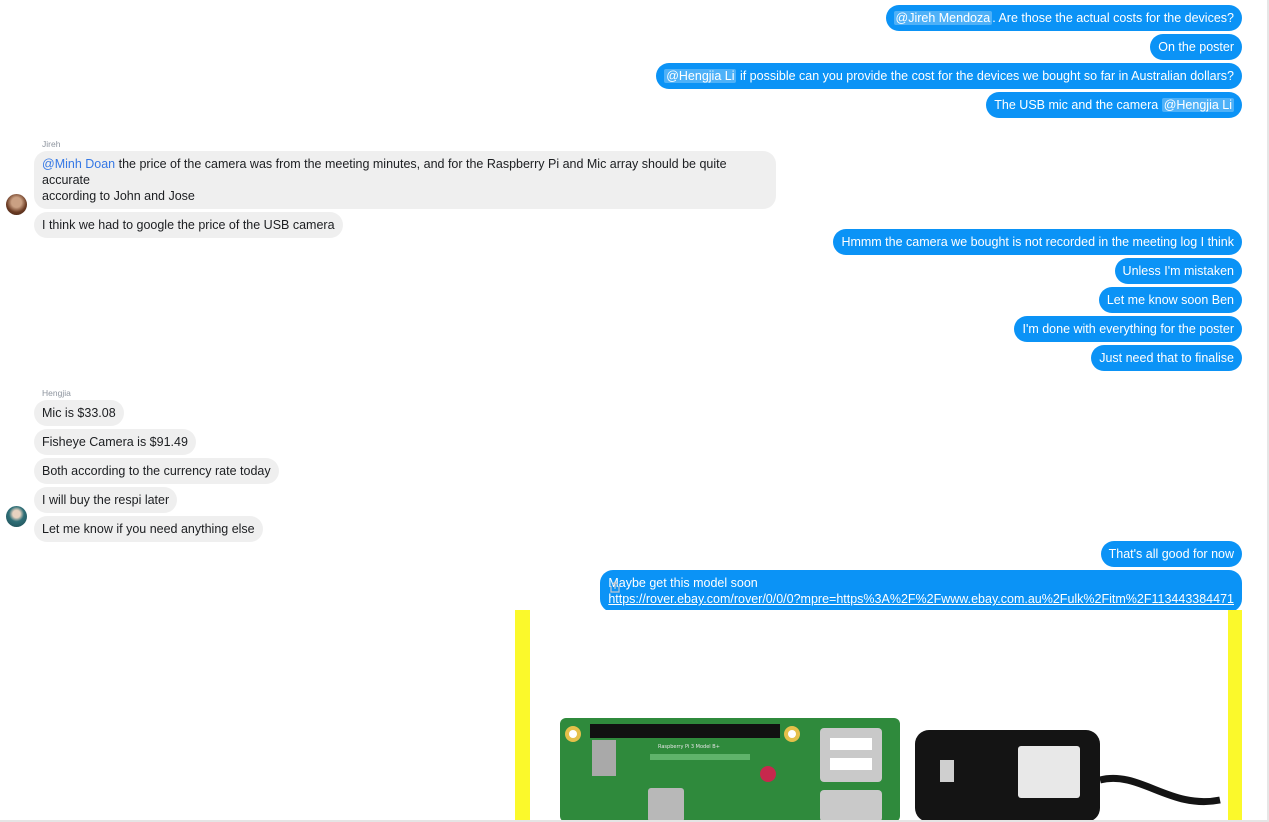 This screenshot has height=822, width=1269. I want to click on message-bubble: The USB mic and the camera @Hengjia Li, so click(1114, 105).